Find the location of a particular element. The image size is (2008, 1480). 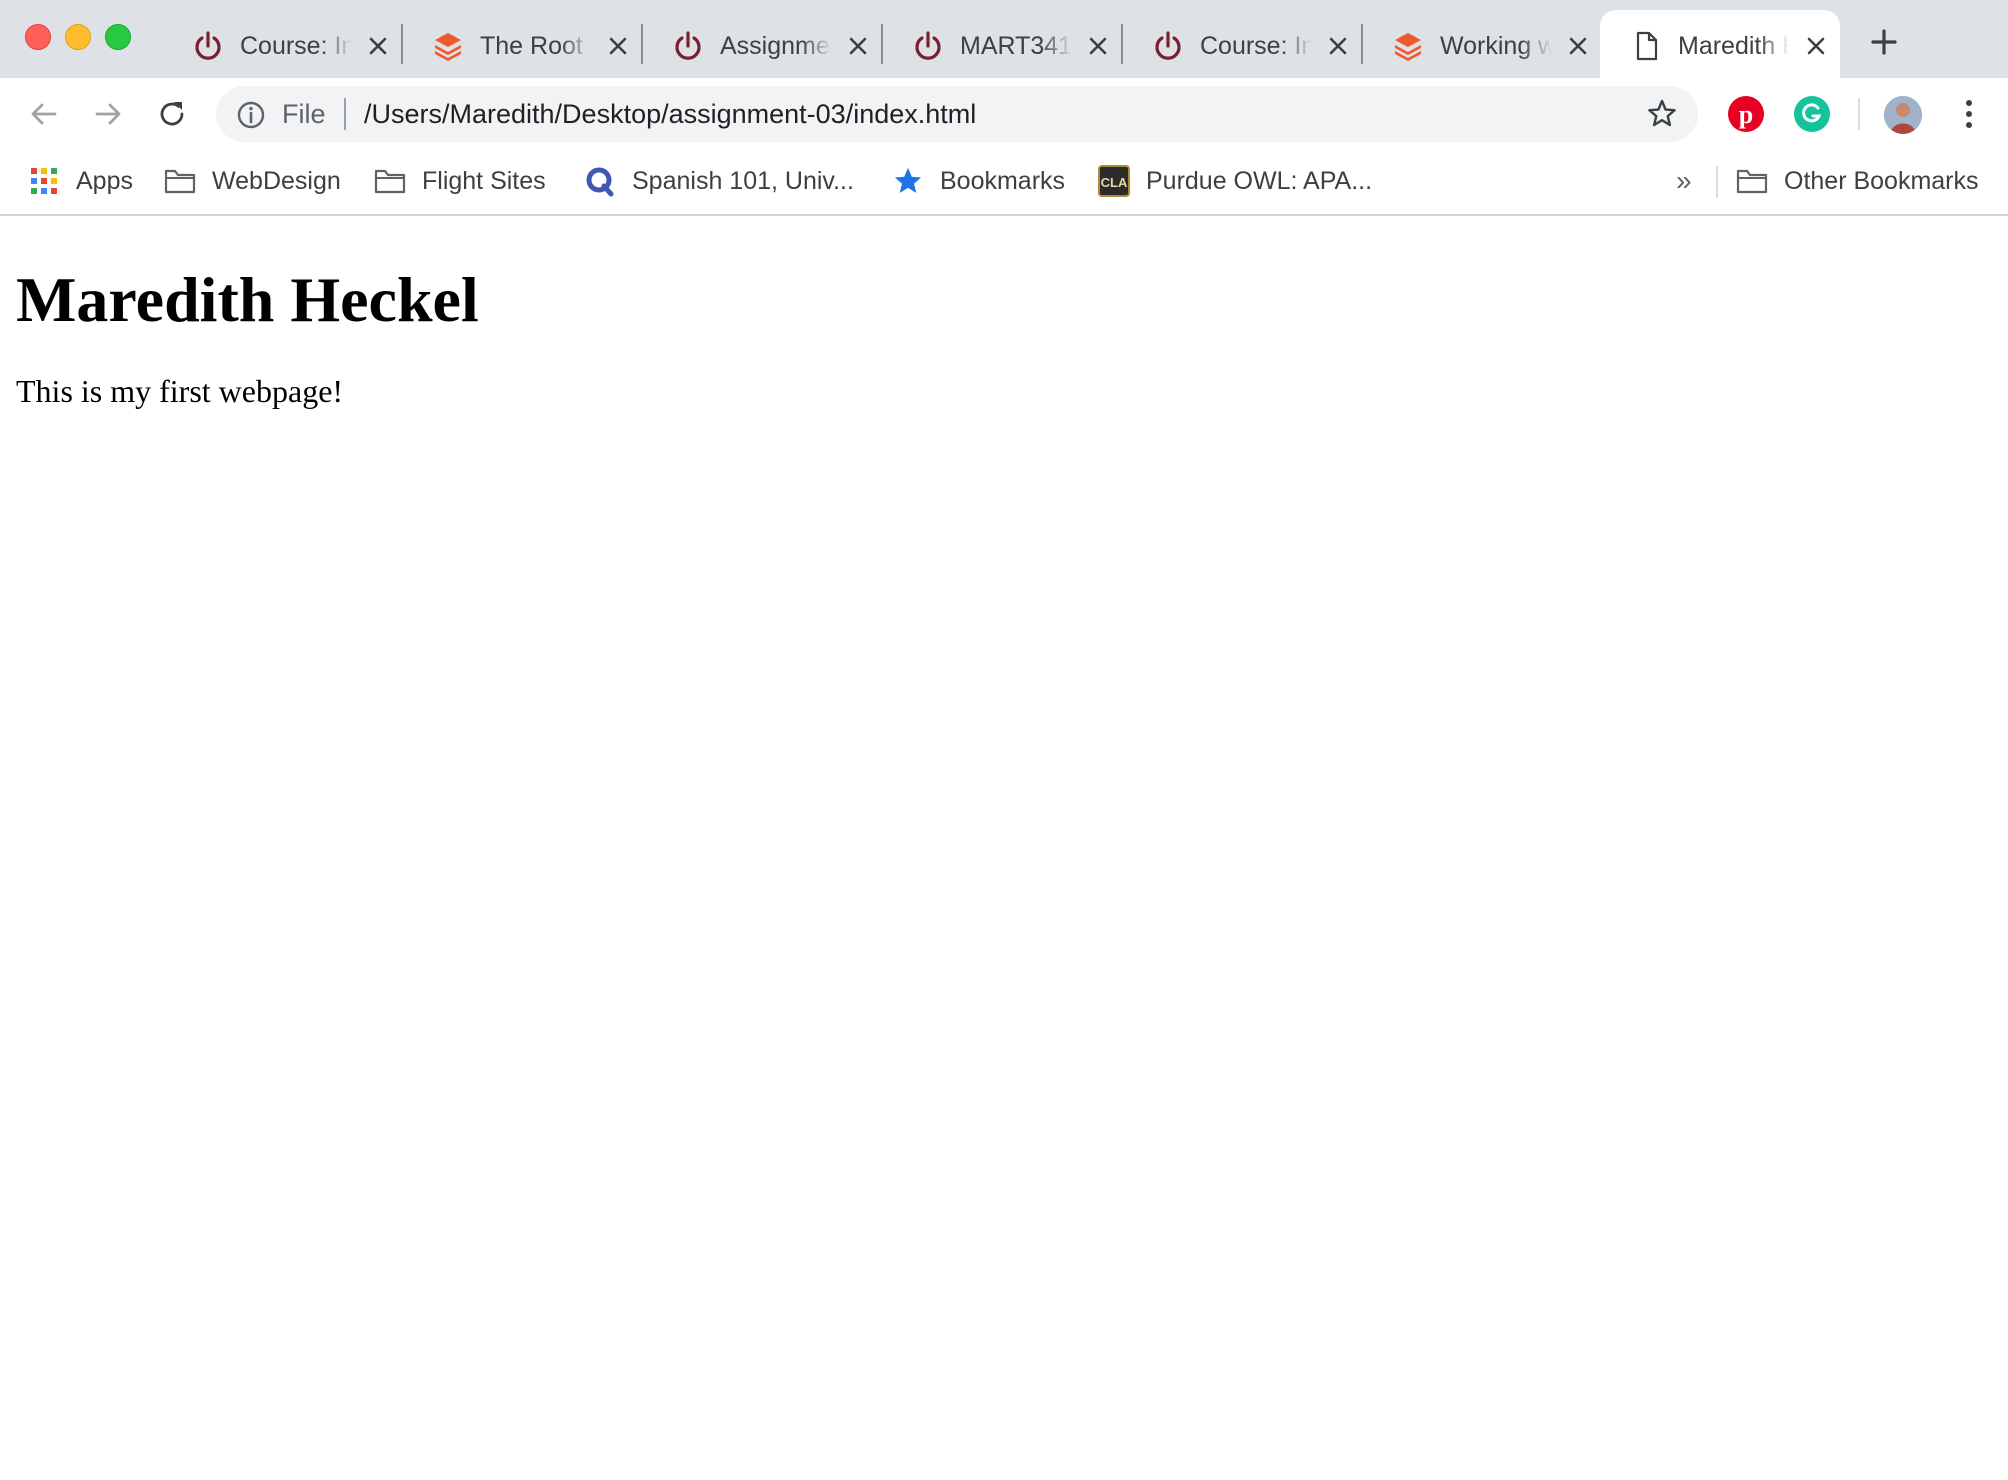

new-tab-button is located at coordinates (1884, 42).